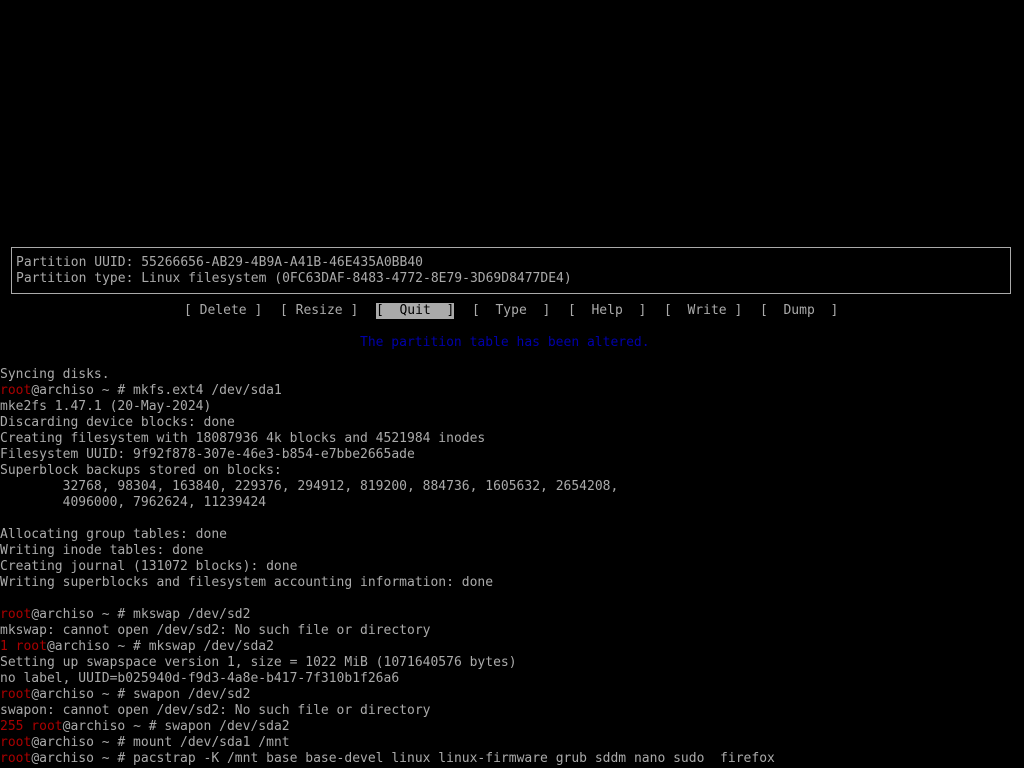 The height and width of the screenshot is (768, 1024). Describe the element at coordinates (156, 390) in the screenshot. I see `prompt-command: @archiso ~ # mkfs.ext4 /dev/sda1` at that location.